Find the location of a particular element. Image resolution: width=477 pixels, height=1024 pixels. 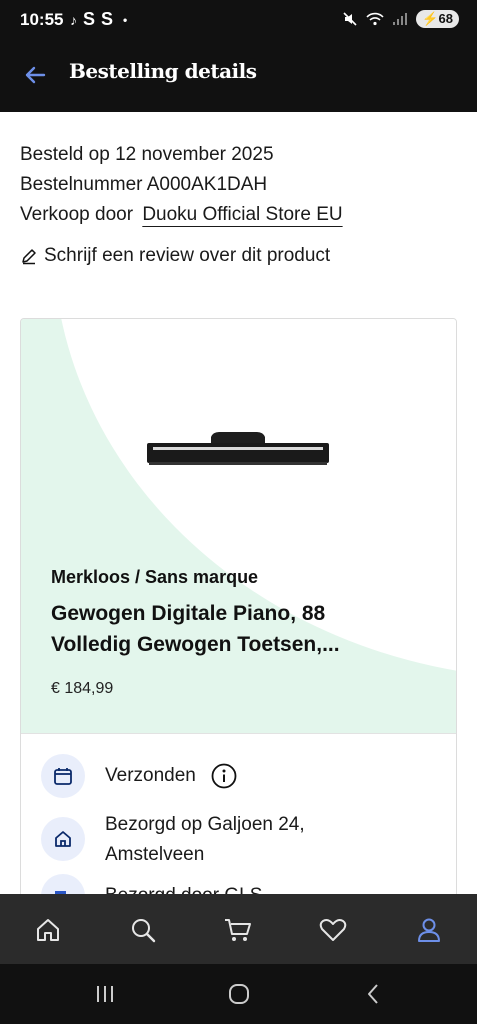

info-icon is located at coordinates (224, 776).